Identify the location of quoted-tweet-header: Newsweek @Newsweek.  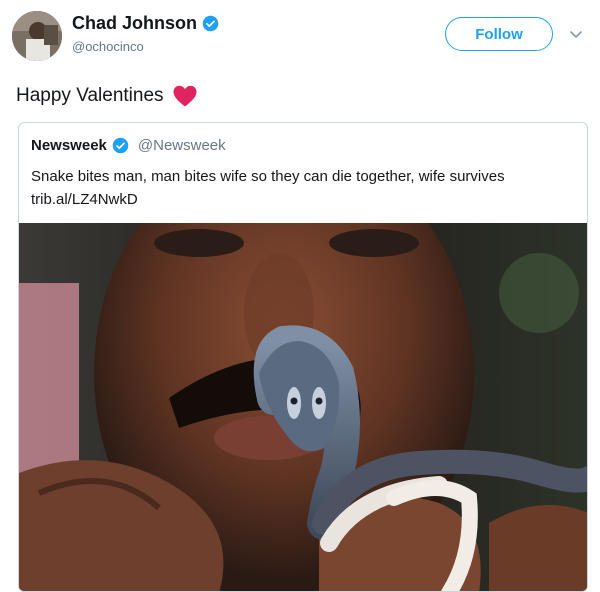
(128, 145).